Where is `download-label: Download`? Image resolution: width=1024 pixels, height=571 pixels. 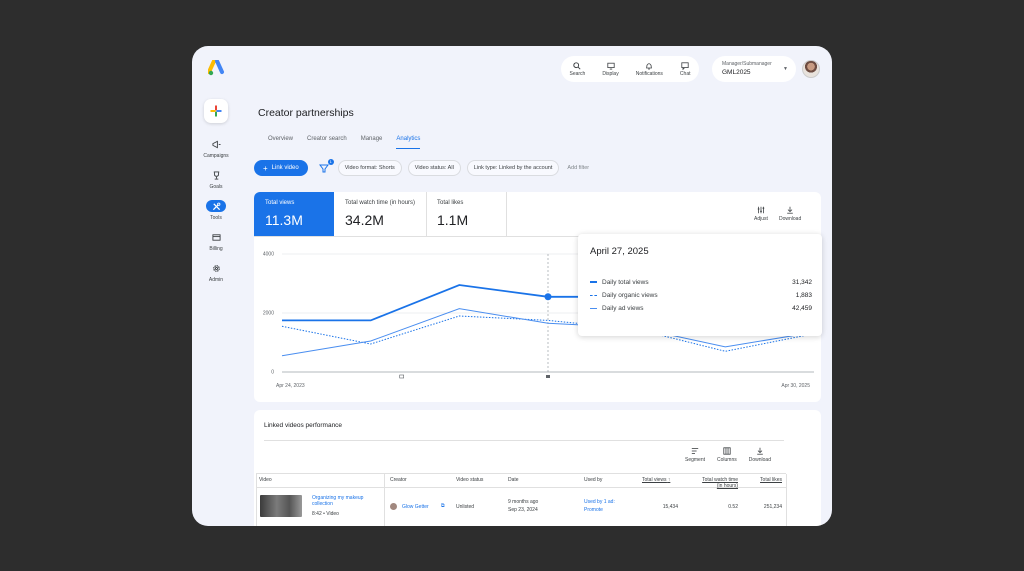 download-label: Download is located at coordinates (759, 460).